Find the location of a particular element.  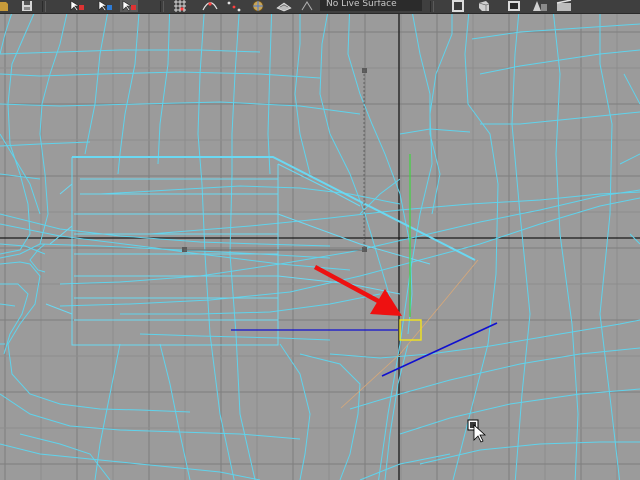

save-scene-button is located at coordinates (28, 6).